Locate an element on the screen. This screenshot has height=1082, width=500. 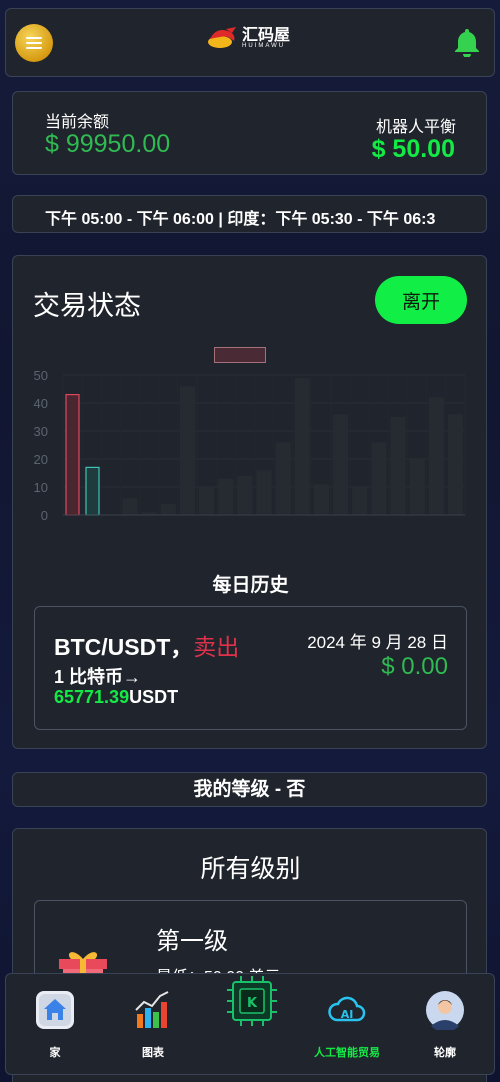
trading-status-title: 交易状态 is located at coordinates (87, 306).